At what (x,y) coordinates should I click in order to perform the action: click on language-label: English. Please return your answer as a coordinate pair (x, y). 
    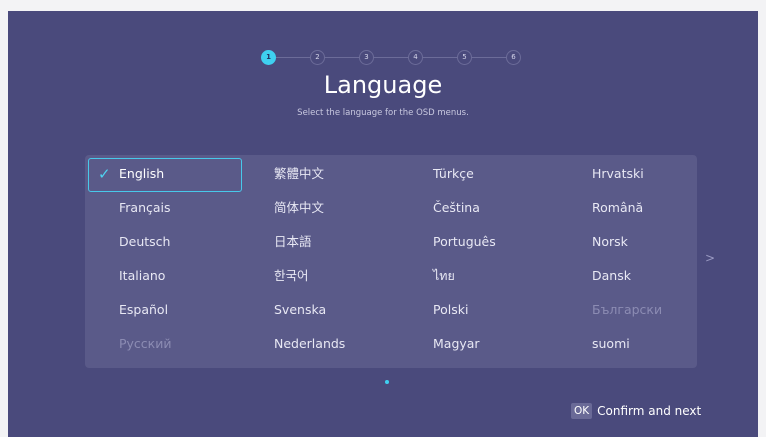
    Looking at the image, I should click on (142, 173).